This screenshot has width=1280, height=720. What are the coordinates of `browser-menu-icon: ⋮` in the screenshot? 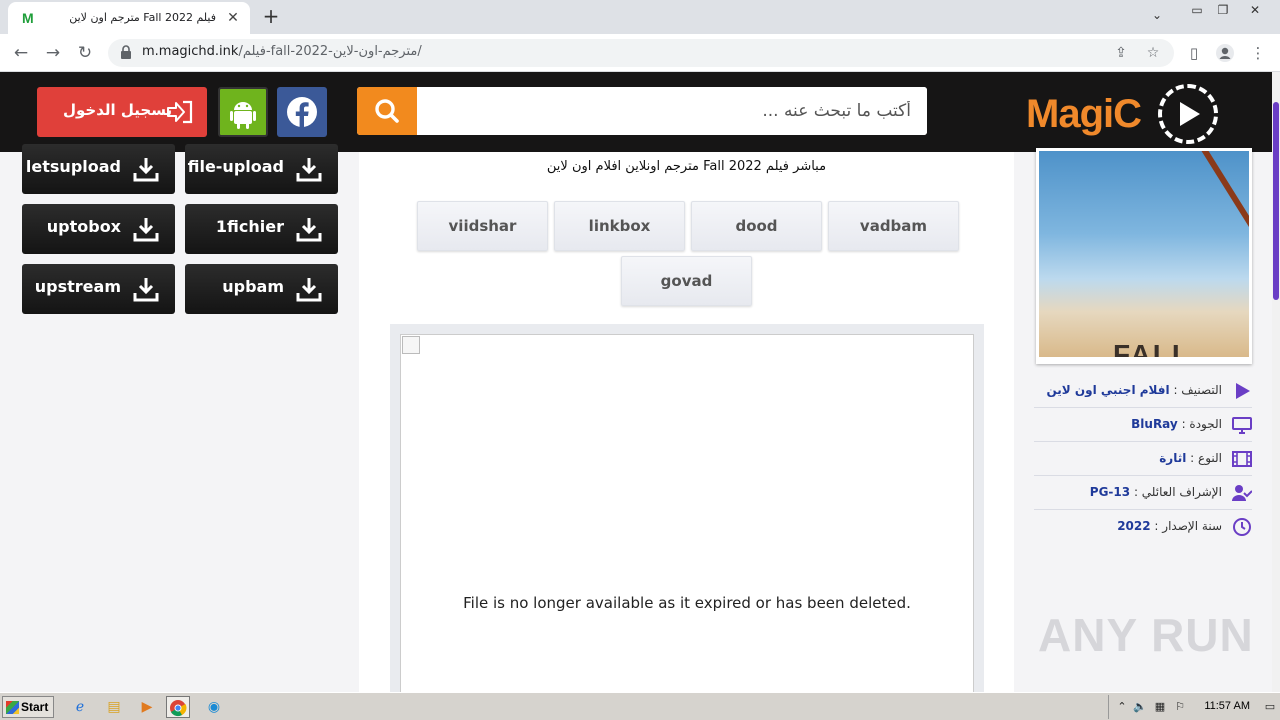 It's located at (1258, 53).